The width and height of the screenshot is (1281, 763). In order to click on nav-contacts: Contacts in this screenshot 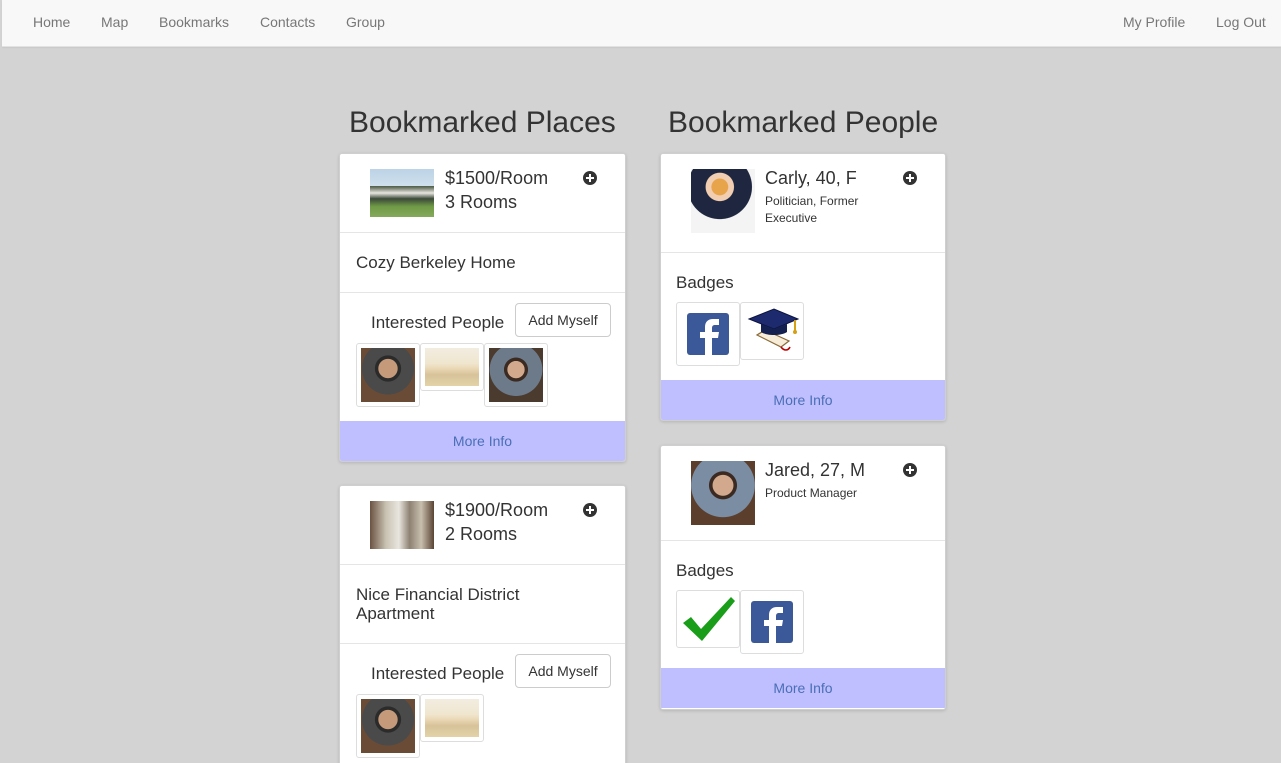, I will do `click(287, 22)`.